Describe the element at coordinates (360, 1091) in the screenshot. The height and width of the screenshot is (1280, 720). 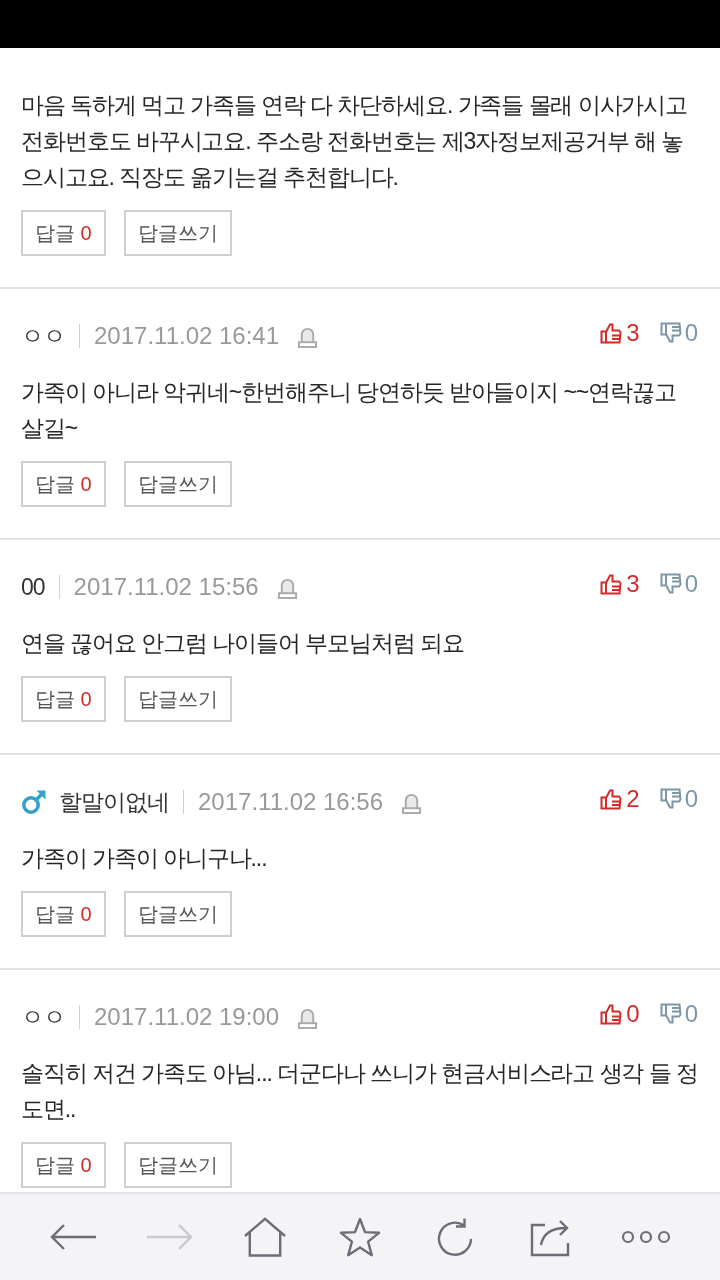
I see `comment-text: 솔직히 저건 가족도 아님... 더군다나 쓰니가 현금서비스라고 생각 들 정도면..` at that location.